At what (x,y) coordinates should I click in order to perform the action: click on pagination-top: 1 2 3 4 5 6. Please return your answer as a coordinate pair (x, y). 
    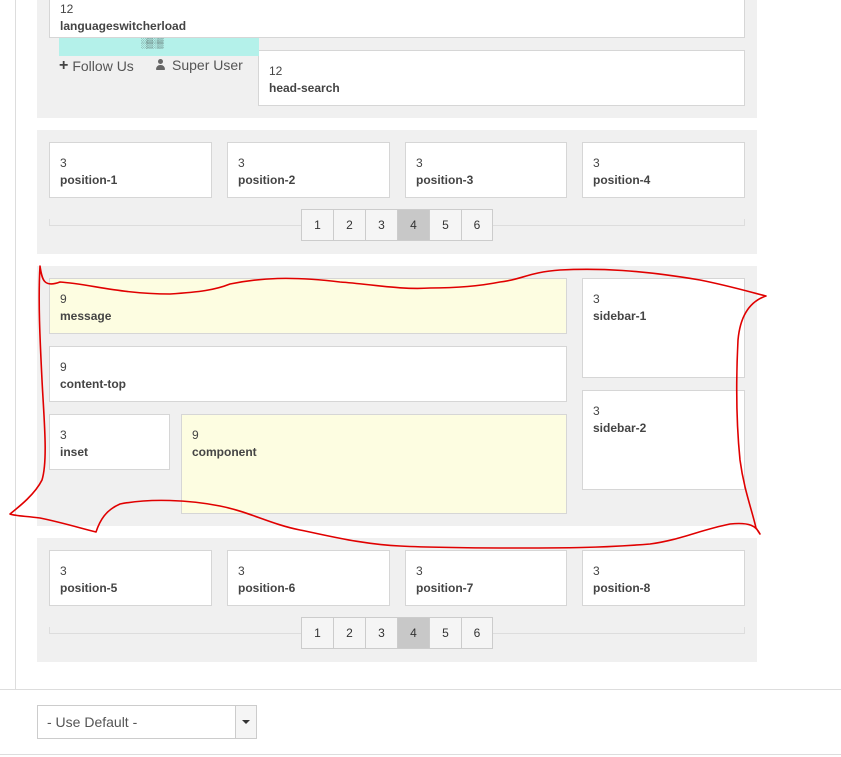
    Looking at the image, I should click on (397, 225).